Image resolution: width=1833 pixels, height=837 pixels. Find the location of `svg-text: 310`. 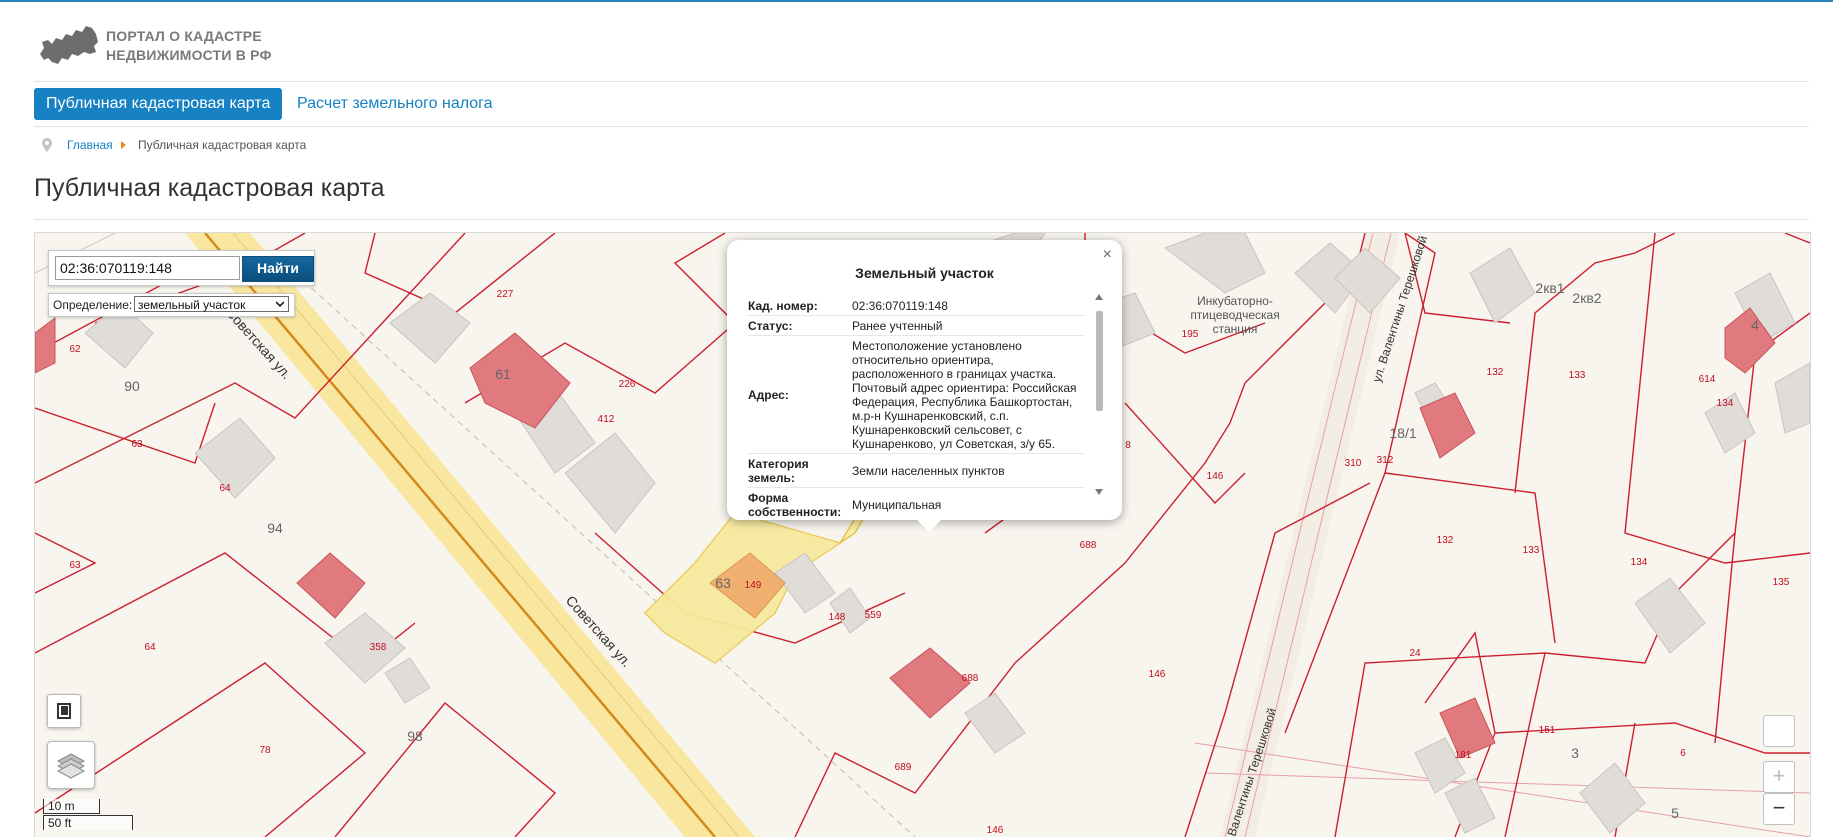

svg-text: 310 is located at coordinates (1353, 463).